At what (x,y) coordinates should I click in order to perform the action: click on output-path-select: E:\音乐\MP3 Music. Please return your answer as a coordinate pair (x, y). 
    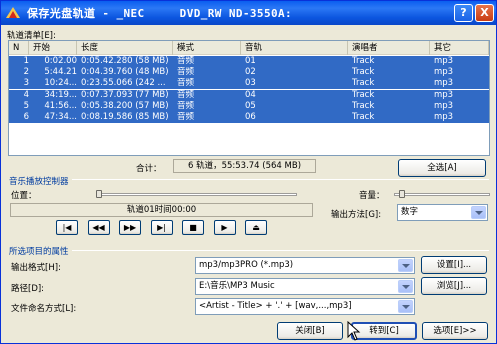
    Looking at the image, I should click on (305, 286).